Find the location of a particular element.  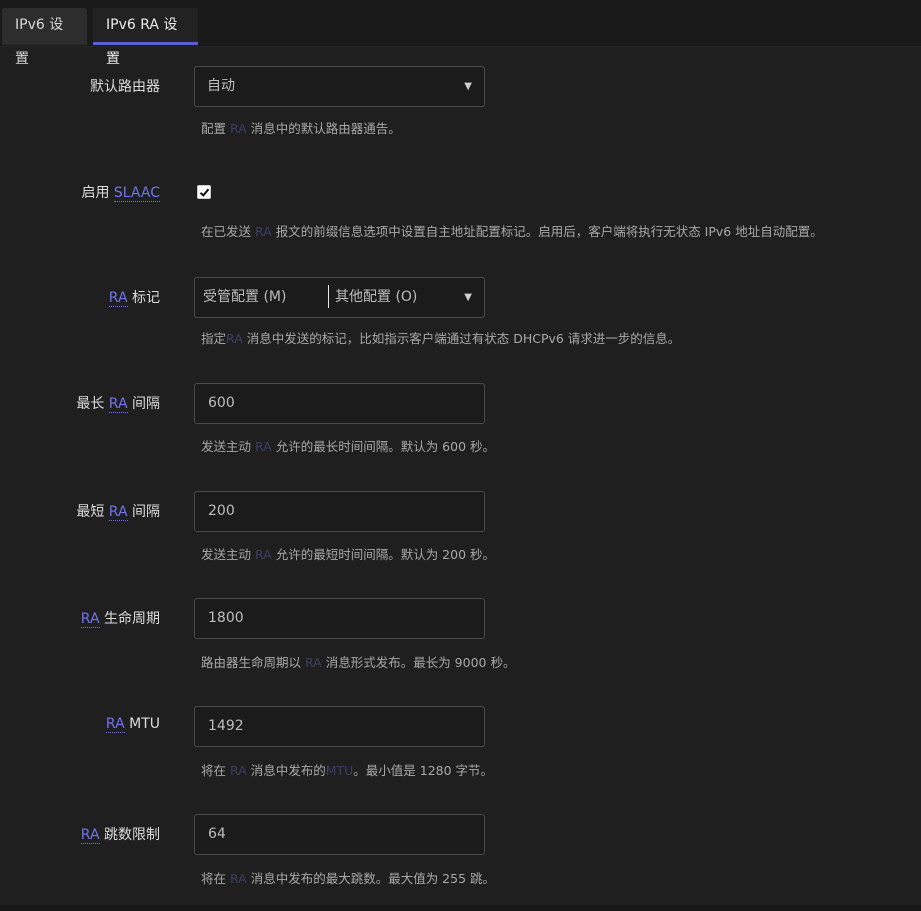

max-interval-help: 发送主动 RA 允许的最长时间间隔。默认为 600 秒。 is located at coordinates (348, 445).